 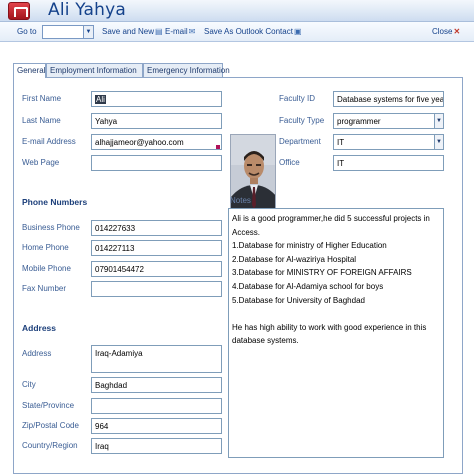 What do you see at coordinates (388, 163) in the screenshot?
I see `office-field: IT` at bounding box center [388, 163].